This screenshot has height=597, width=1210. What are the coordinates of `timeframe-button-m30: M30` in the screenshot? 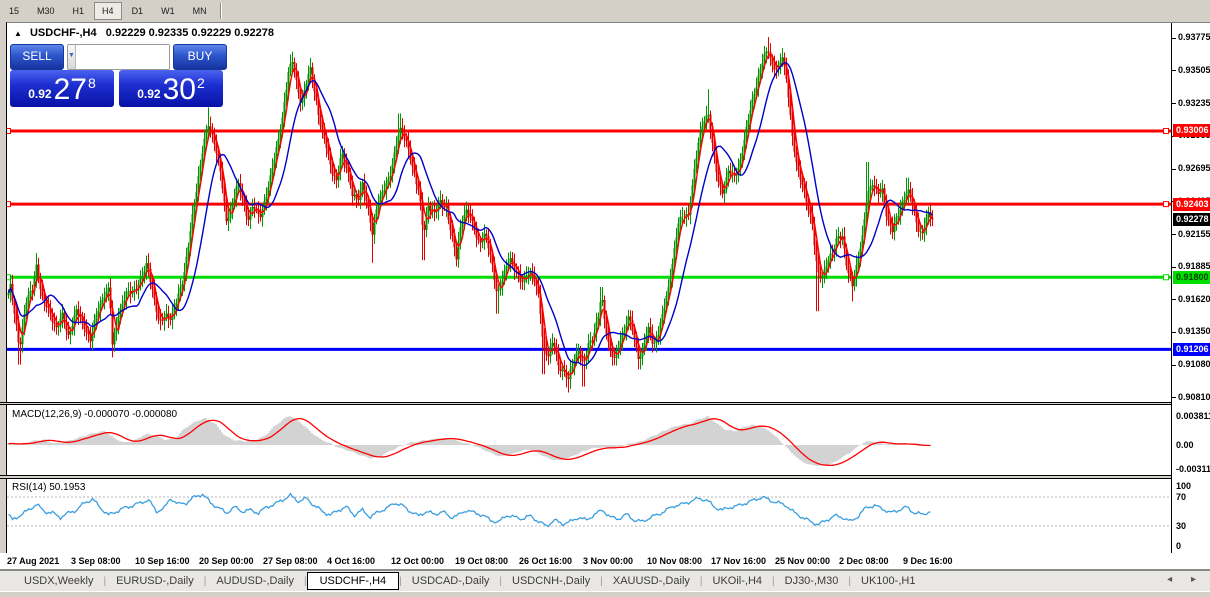 It's located at (46, 11).